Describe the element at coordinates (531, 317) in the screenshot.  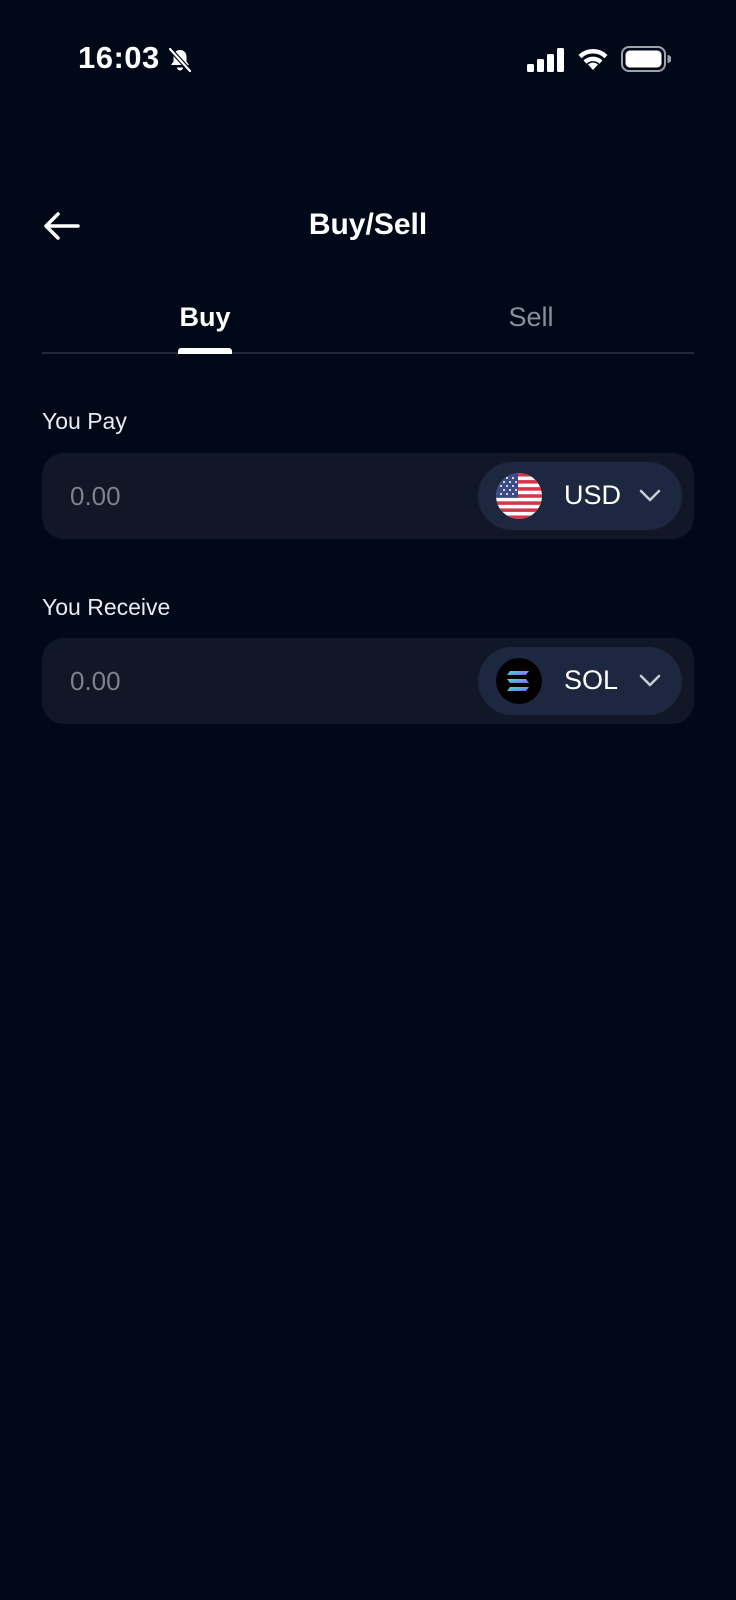
I see `tab-sell: Sell` at that location.